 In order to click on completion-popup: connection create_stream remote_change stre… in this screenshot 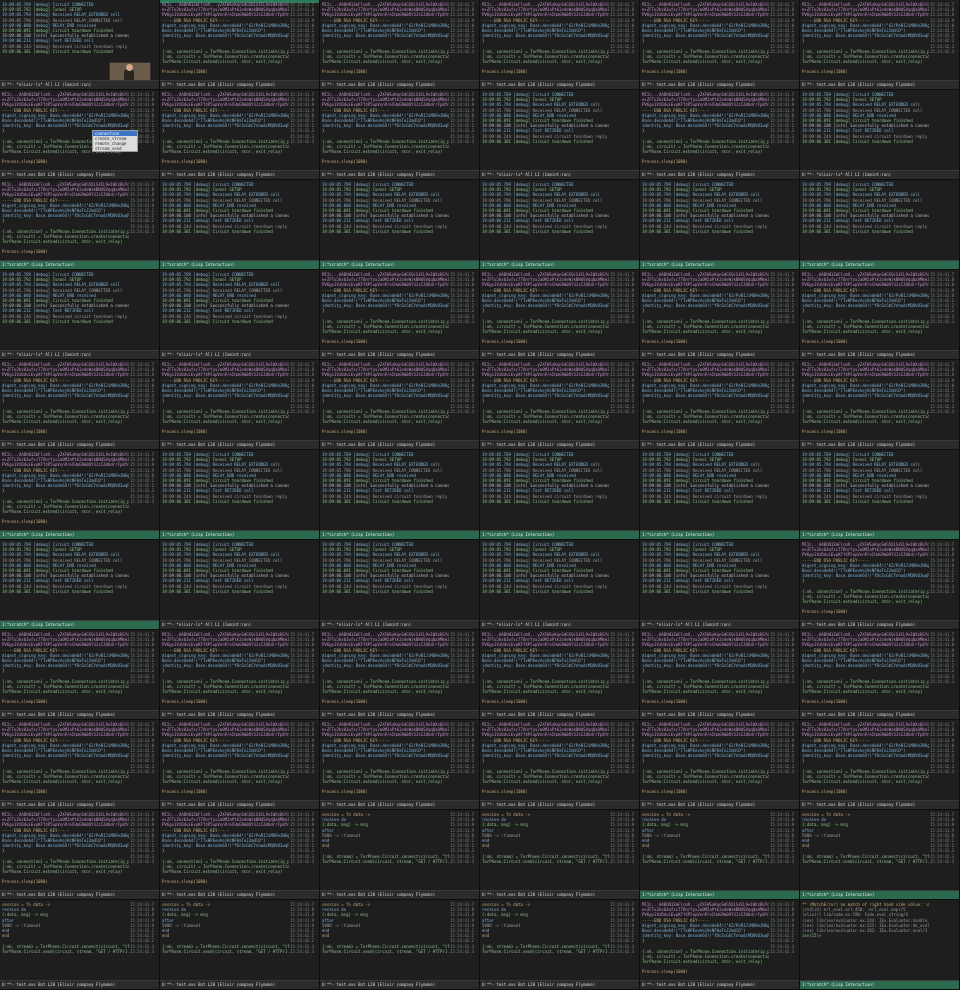, I will do `click(115, 141)`.